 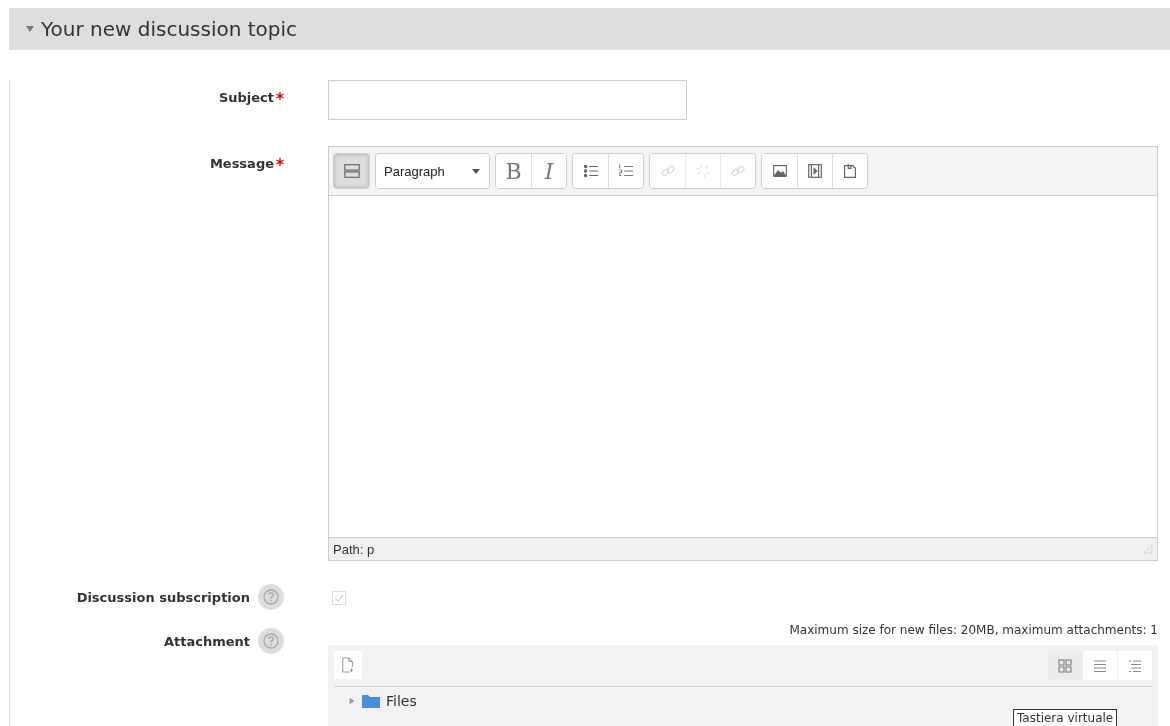 What do you see at coordinates (354, 549) in the screenshot?
I see `element-path: Path: p` at bounding box center [354, 549].